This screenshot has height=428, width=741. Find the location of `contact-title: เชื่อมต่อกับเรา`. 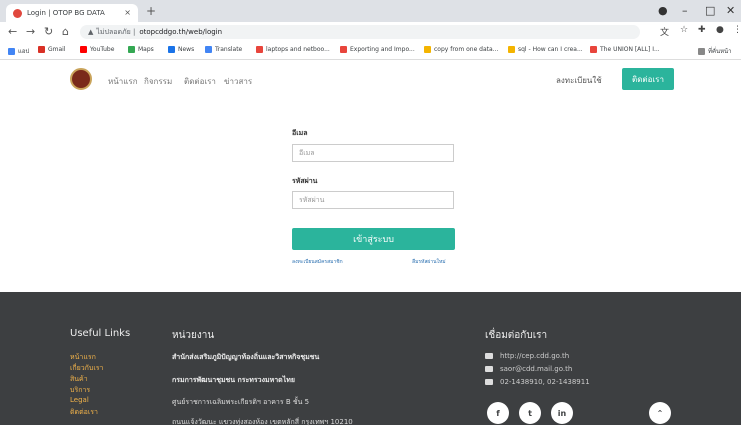

contact-title: เชื่อมต่อกับเรา is located at coordinates (516, 335).